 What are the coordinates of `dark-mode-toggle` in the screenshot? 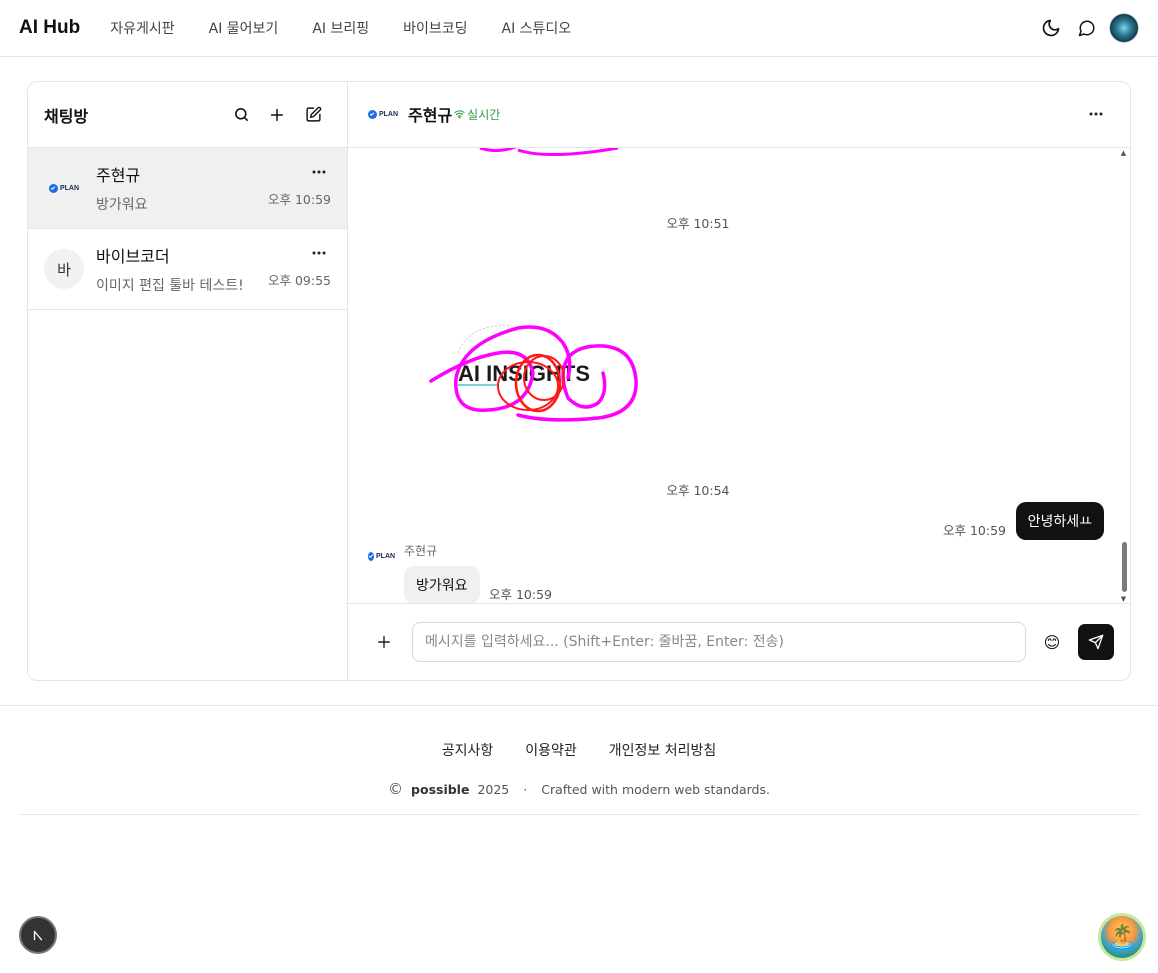 It's located at (1051, 28).